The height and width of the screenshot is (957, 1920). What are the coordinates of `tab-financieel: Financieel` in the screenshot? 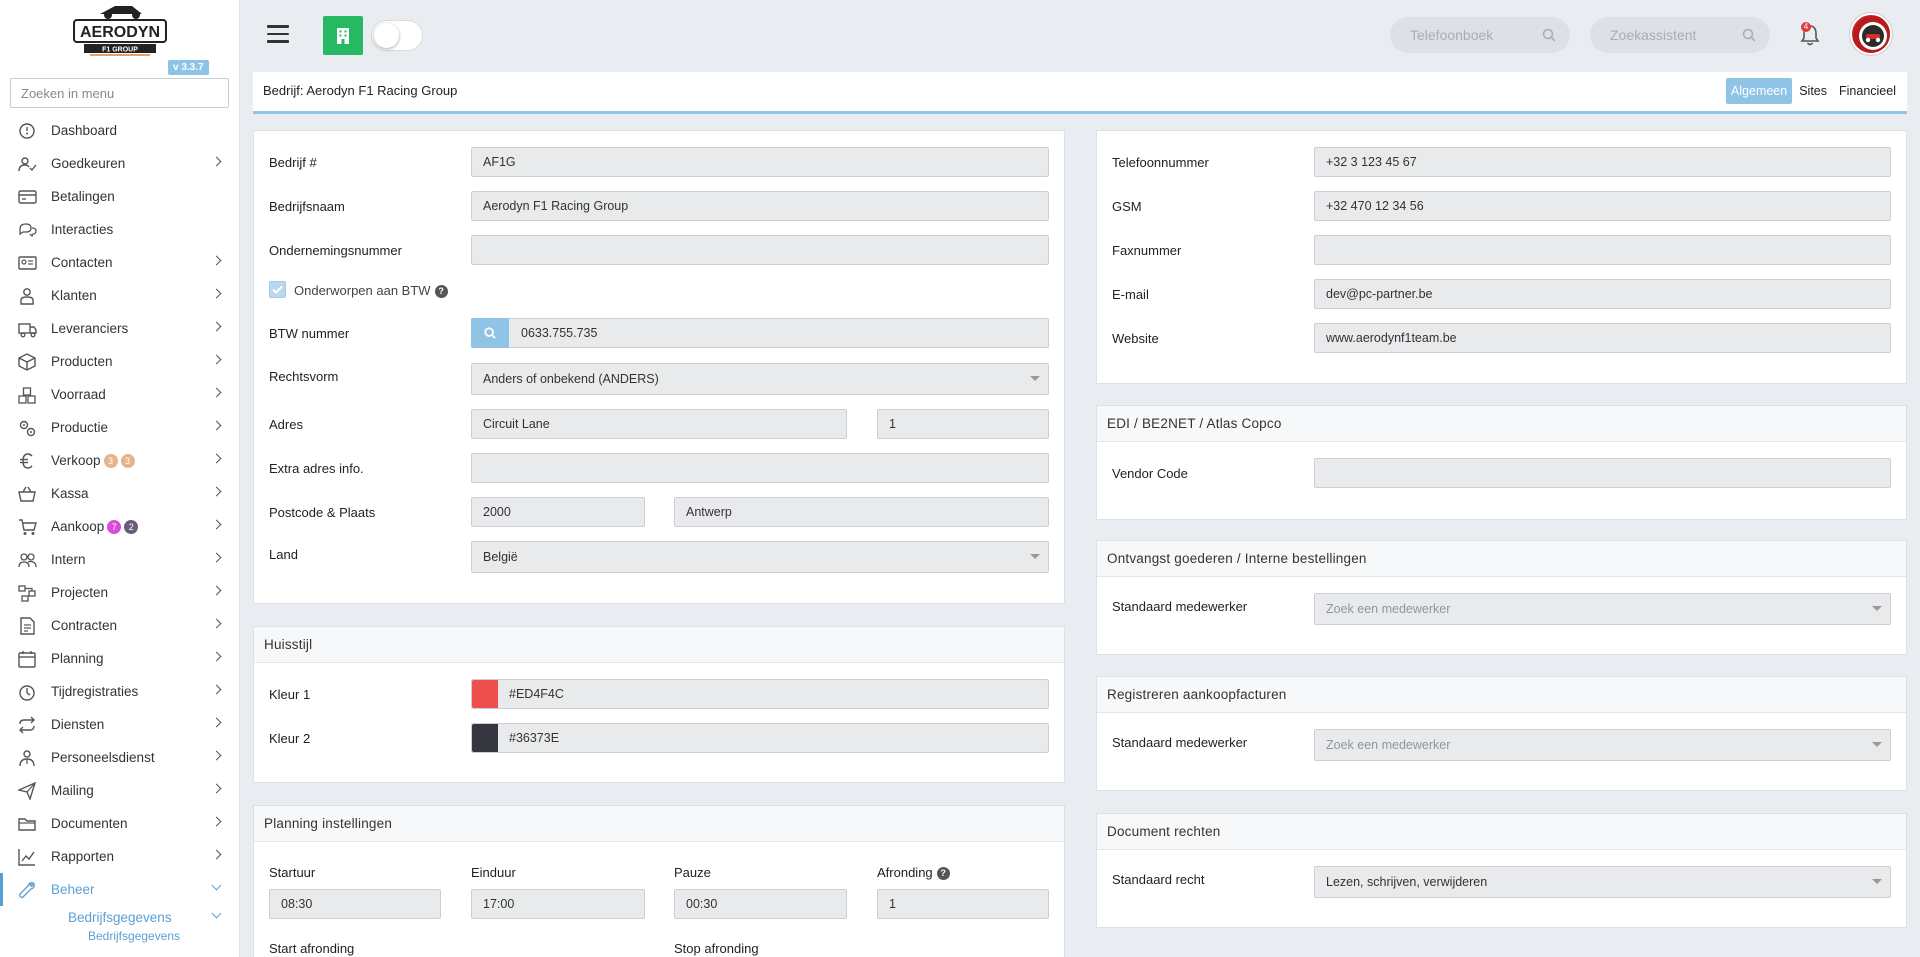 It's located at (1867, 91).